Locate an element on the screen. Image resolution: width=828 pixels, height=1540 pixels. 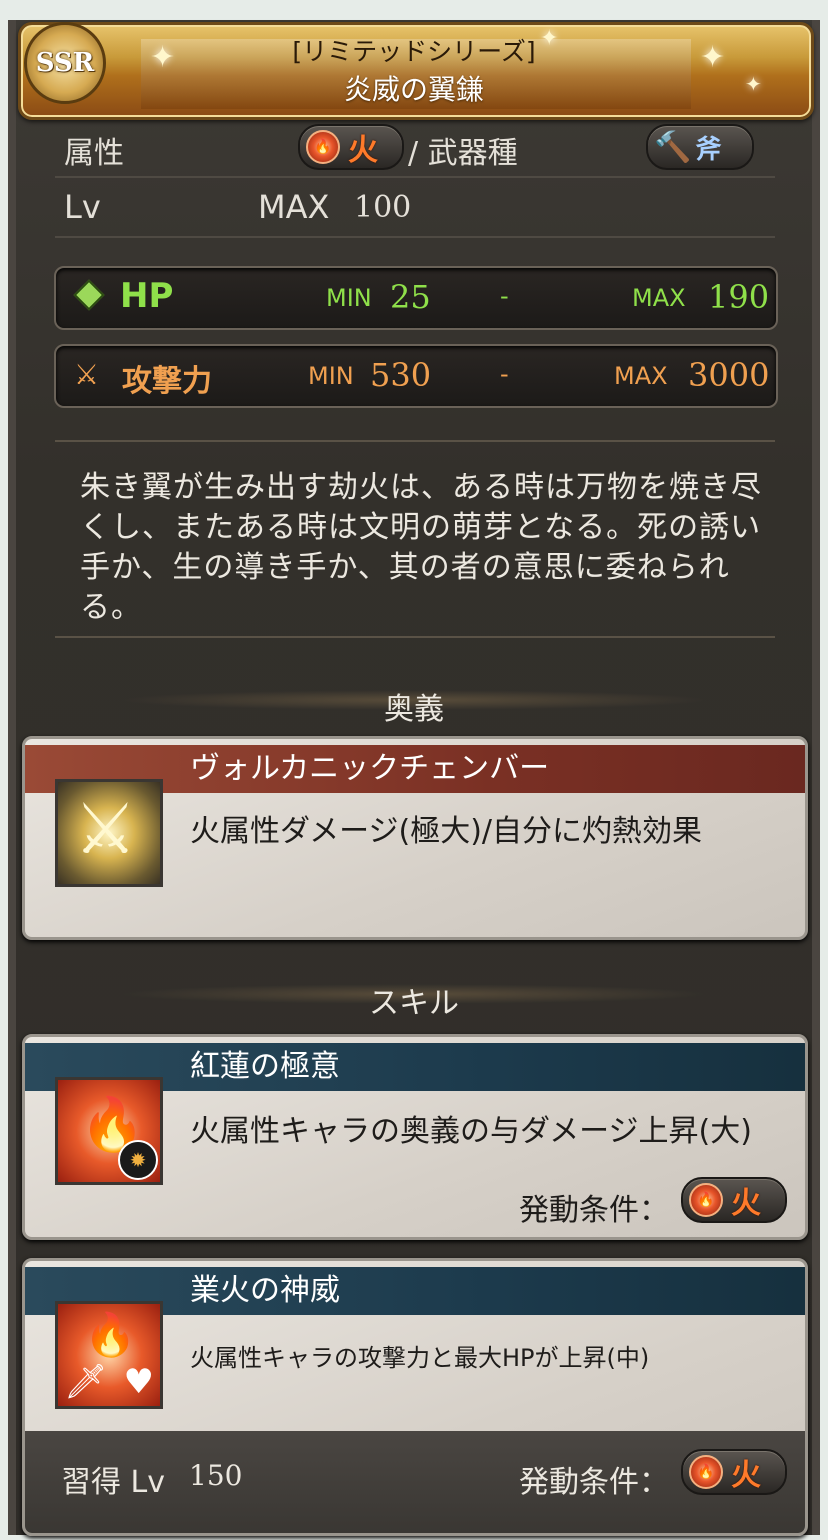
weapon-type-label: / 武器種 is located at coordinates (463, 153).